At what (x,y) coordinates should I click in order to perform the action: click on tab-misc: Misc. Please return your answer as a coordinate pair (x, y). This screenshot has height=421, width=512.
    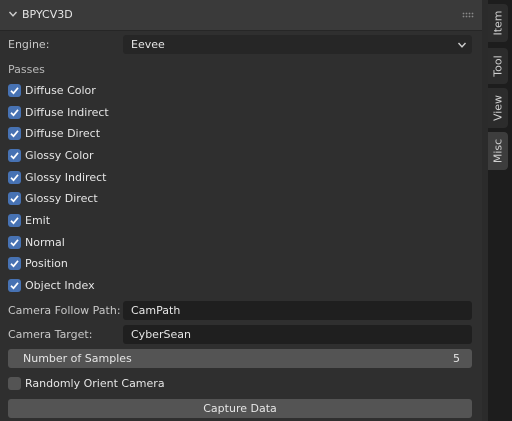
    Looking at the image, I should click on (498, 151).